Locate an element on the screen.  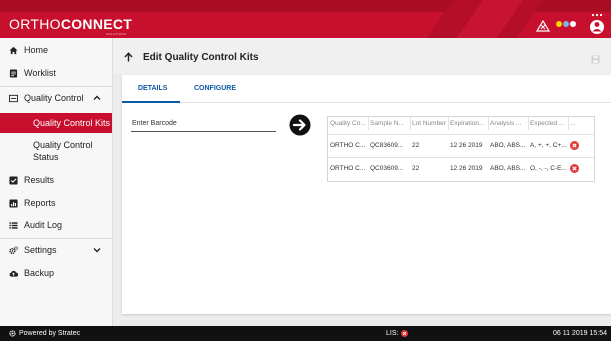
sidebar-item-label: Audit Log is located at coordinates (43, 225).